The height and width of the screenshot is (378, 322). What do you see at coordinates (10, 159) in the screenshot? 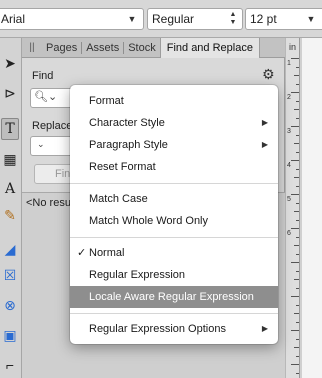
I see `table-icon: ▦` at bounding box center [10, 159].